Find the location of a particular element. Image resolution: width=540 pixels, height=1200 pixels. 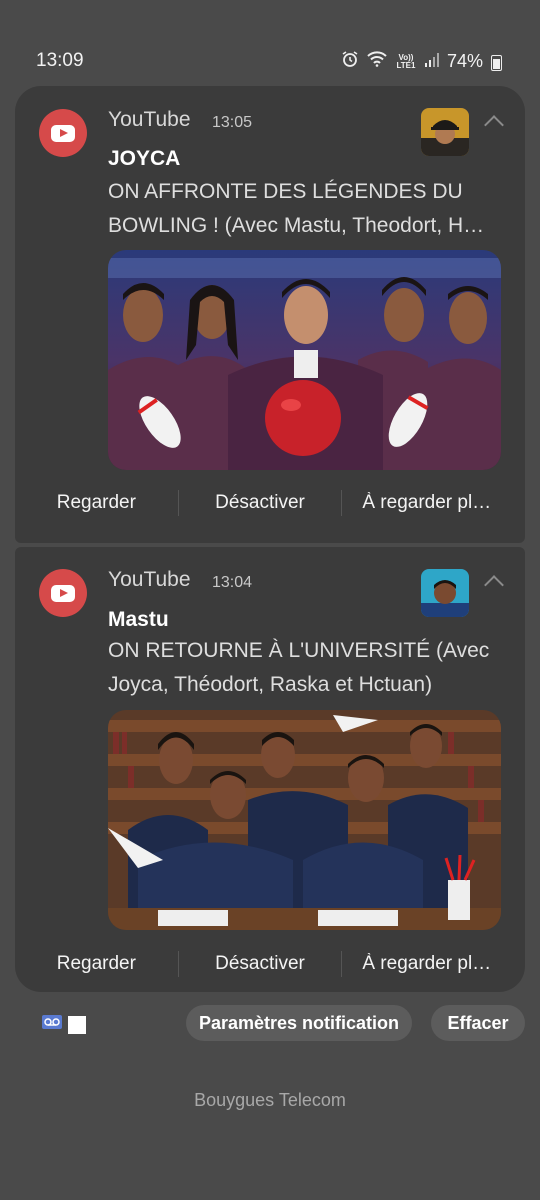

footer-status-icons is located at coordinates (64, 1024).